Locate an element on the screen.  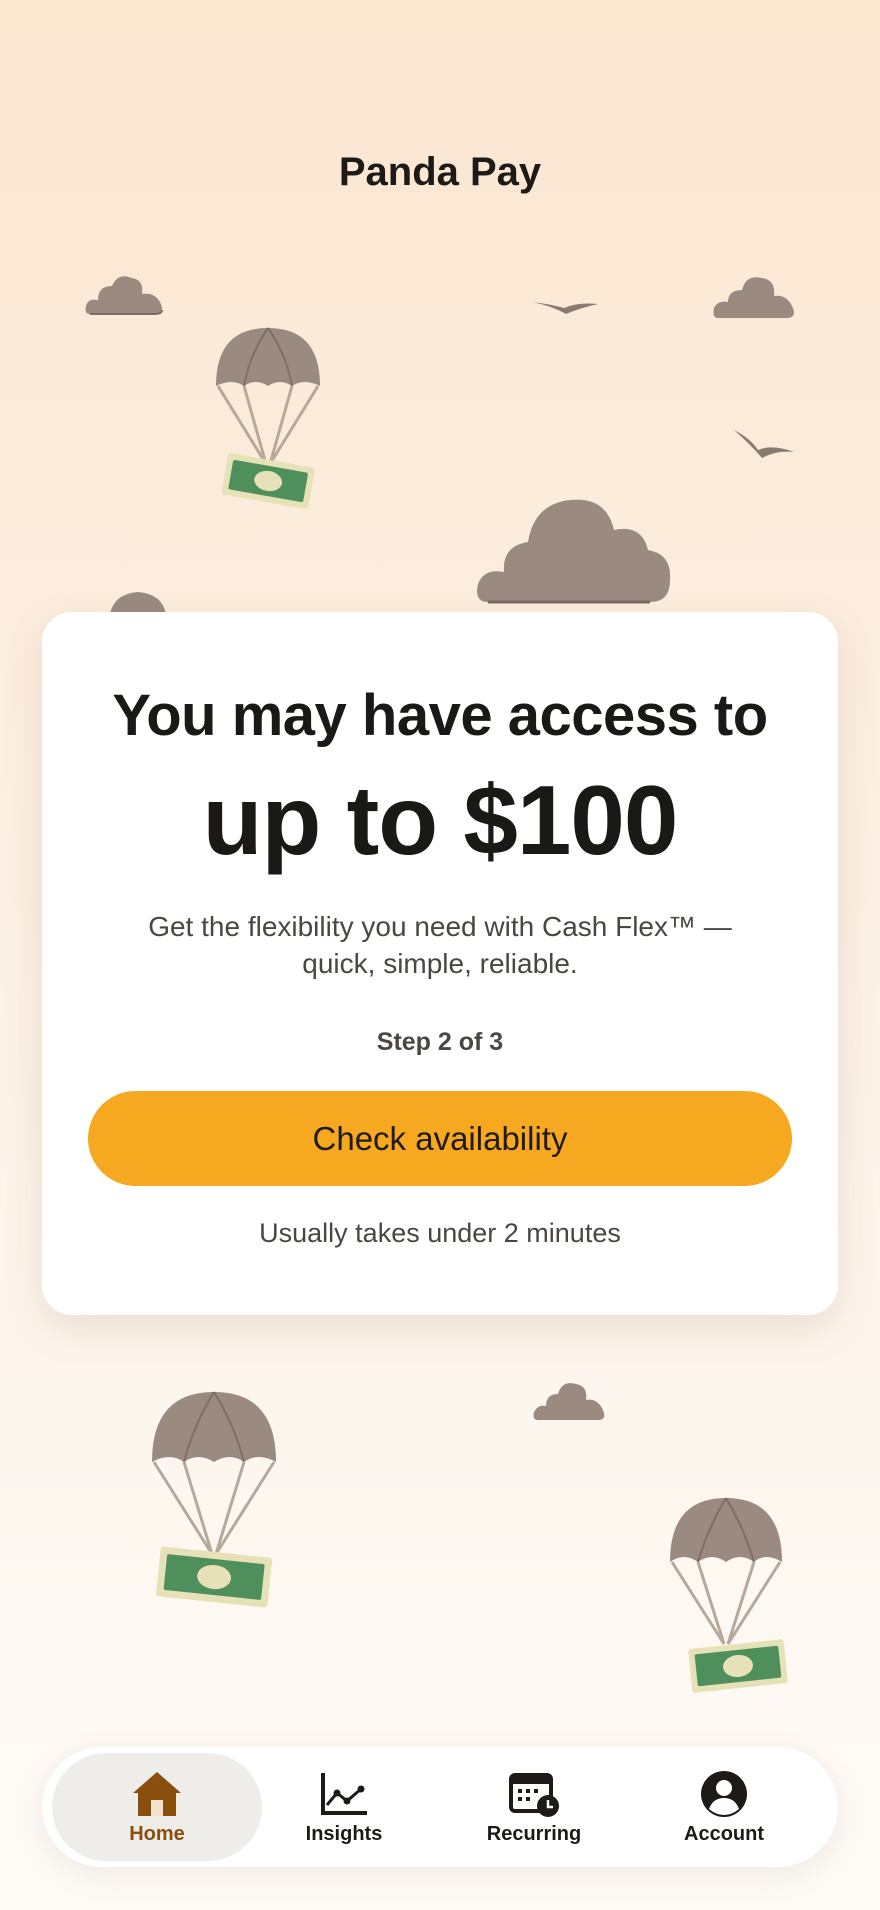
nav-item-recurring: Recurring is located at coordinates (534, 1807).